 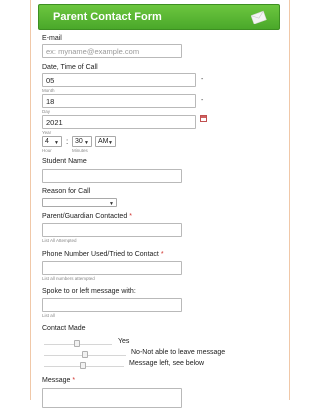 I want to click on phone-sublabel: List all numbers attempted, so click(x=68, y=278).